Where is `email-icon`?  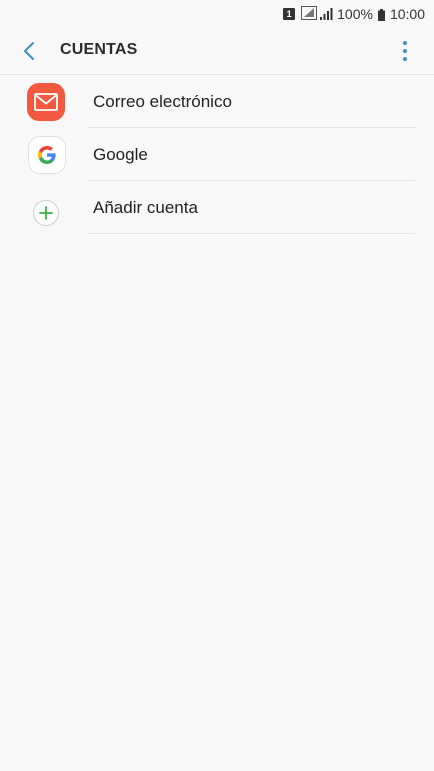 email-icon is located at coordinates (46, 102).